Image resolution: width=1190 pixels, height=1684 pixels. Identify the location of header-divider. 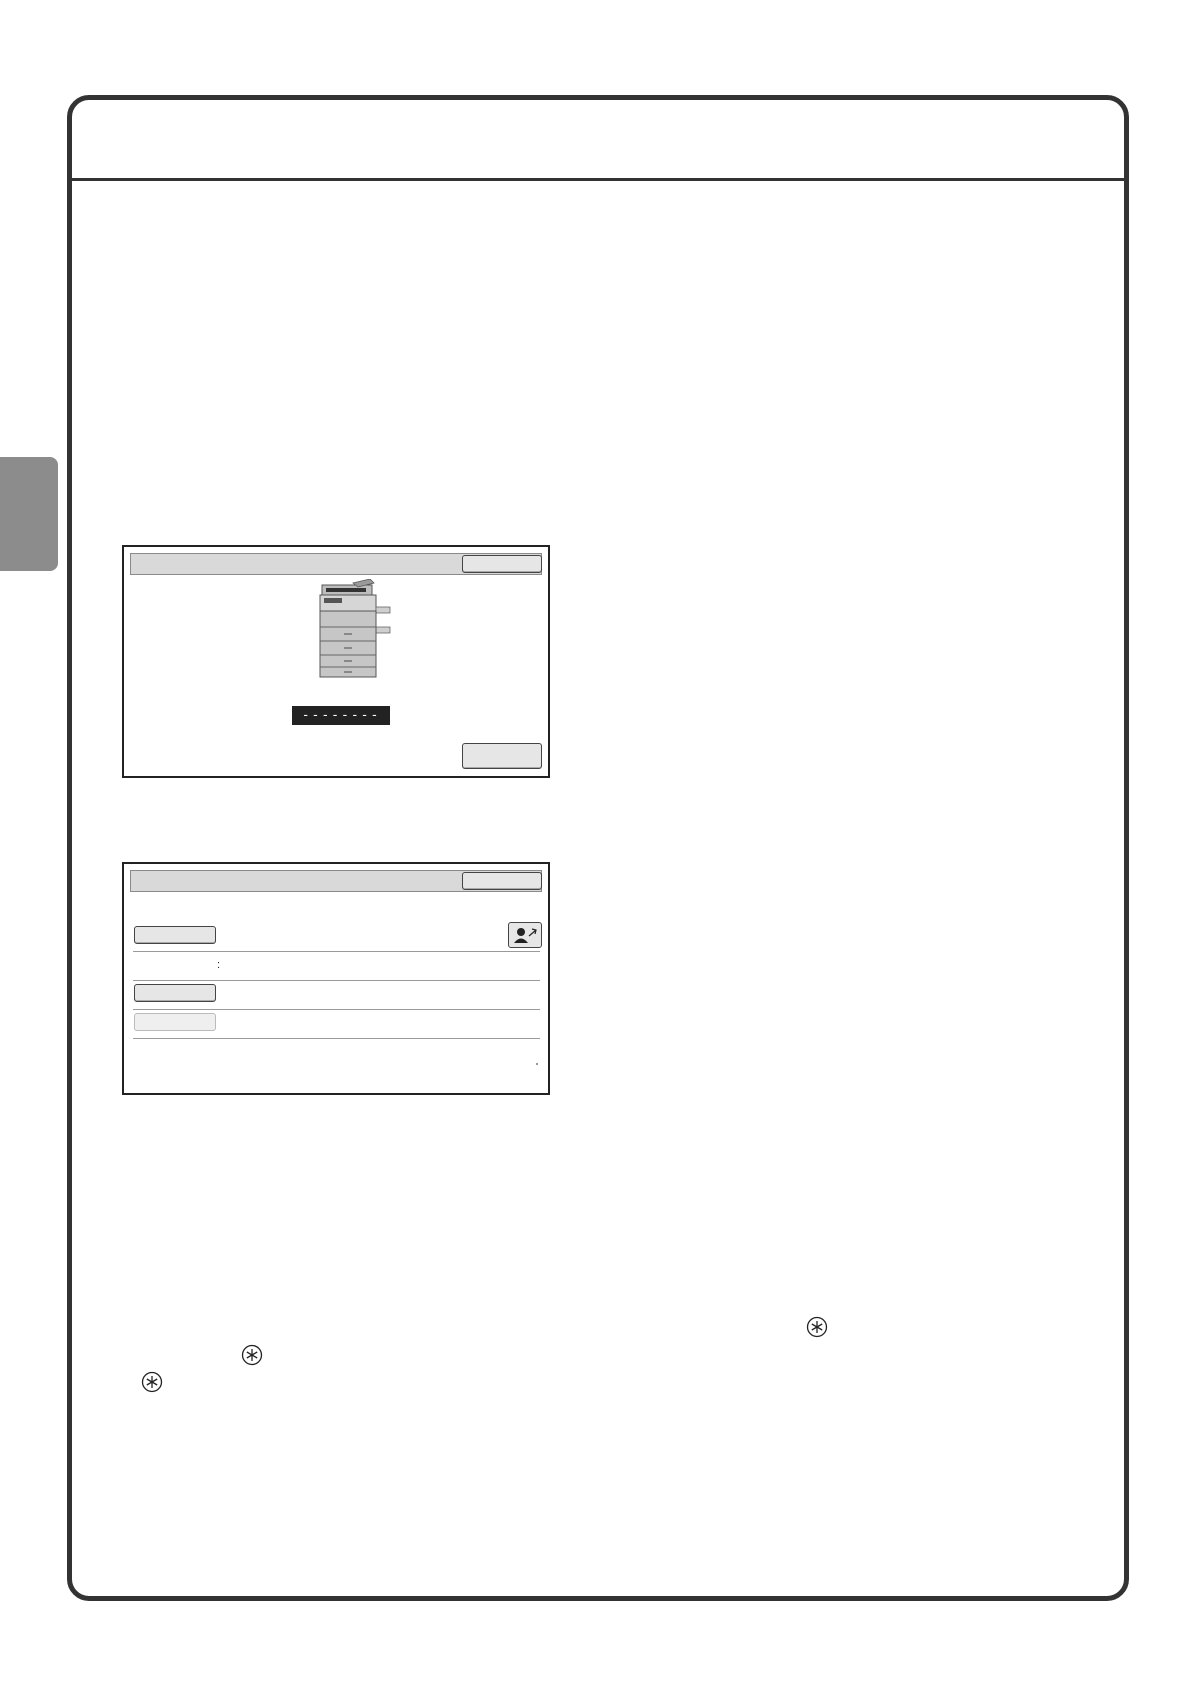
(598, 179).